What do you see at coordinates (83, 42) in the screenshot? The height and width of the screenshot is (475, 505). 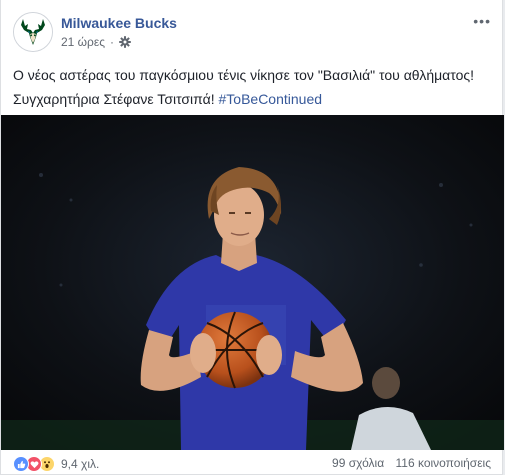 I see `post-timestamp: 21 ώρες` at bounding box center [83, 42].